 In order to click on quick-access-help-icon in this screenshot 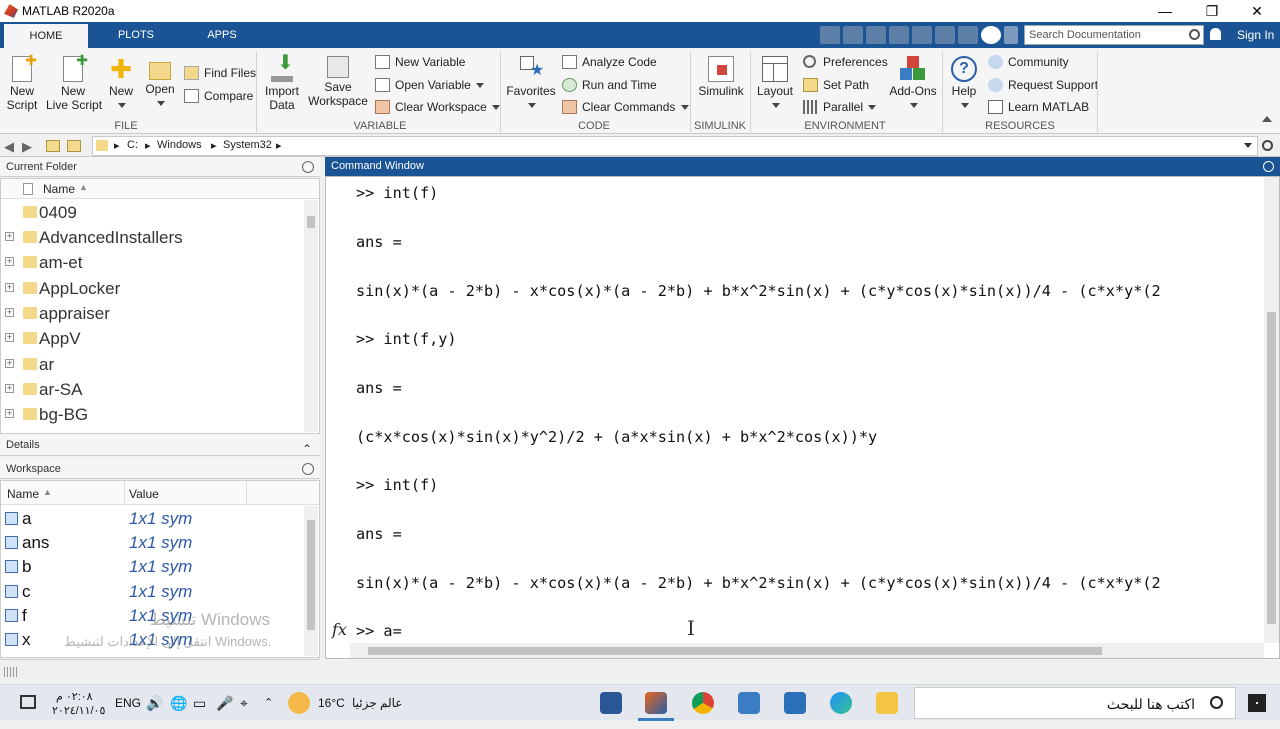, I will do `click(991, 35)`.